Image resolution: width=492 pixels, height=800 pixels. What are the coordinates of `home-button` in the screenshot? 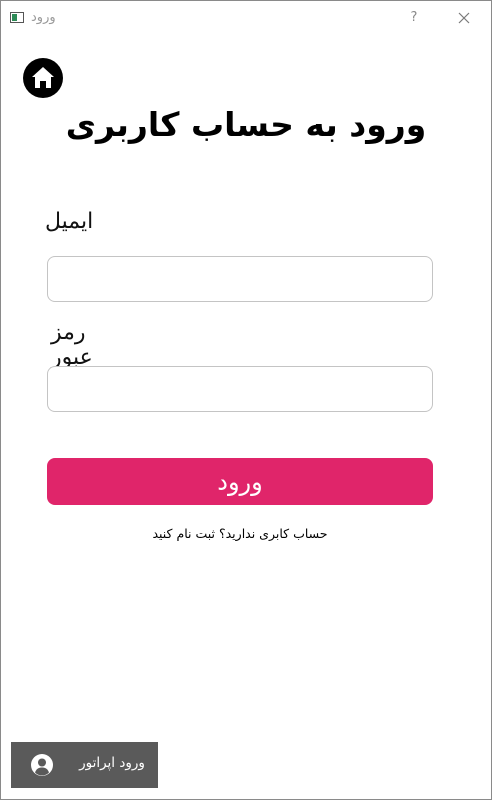 It's located at (43, 78).